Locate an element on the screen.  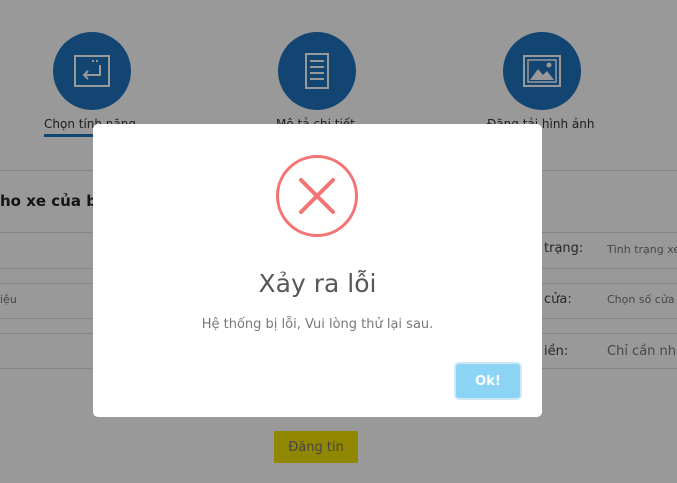
dialog-title: Xảy ra lỗi is located at coordinates (317, 283).